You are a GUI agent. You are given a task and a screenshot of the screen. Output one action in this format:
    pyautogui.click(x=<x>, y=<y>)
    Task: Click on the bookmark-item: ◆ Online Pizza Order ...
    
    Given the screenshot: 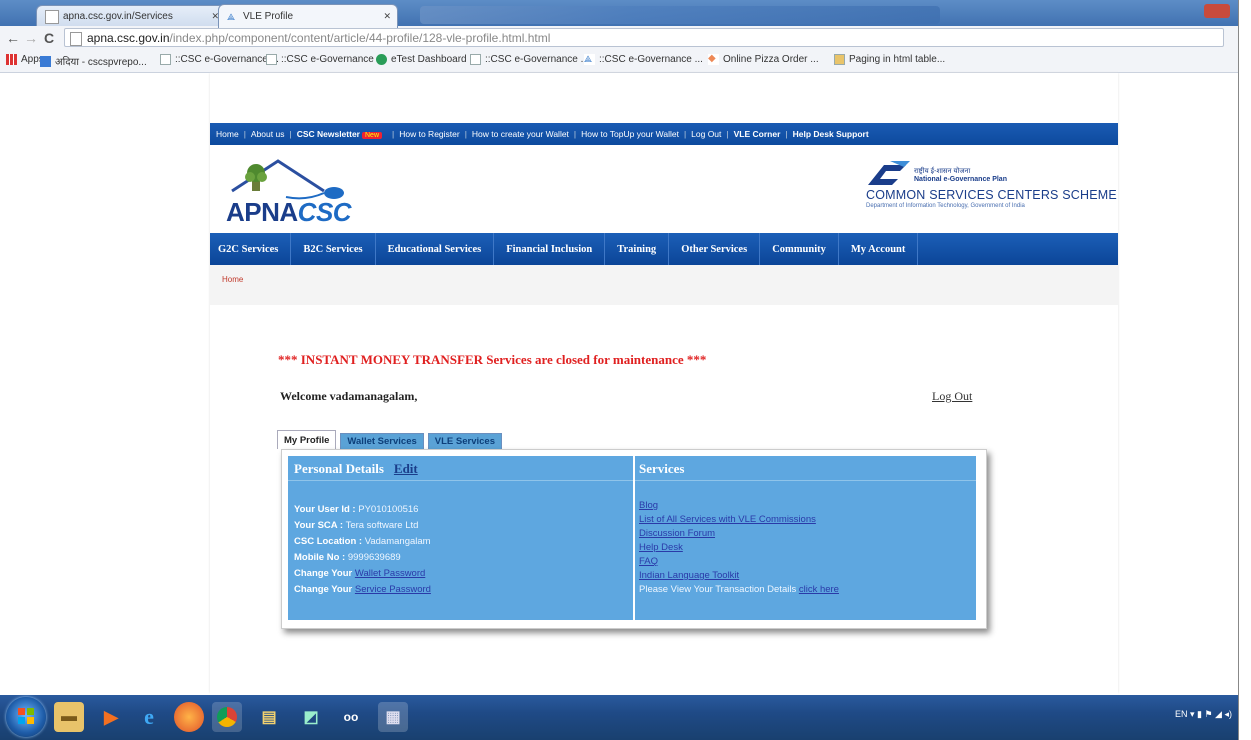 What is the action you would take?
    pyautogui.click(x=763, y=59)
    